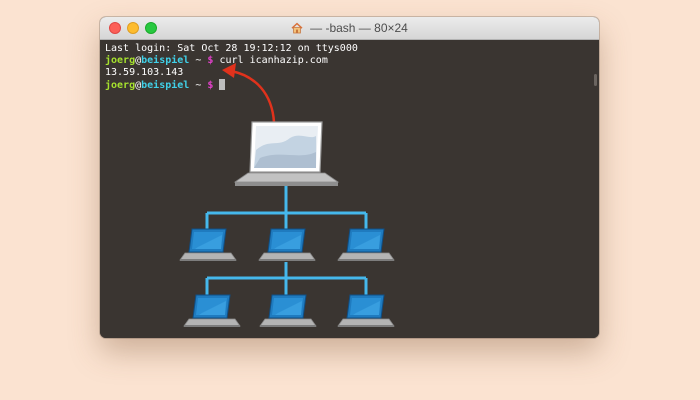 The height and width of the screenshot is (400, 700). Describe the element at coordinates (249, 93) in the screenshot. I see `arrow-icon` at that location.